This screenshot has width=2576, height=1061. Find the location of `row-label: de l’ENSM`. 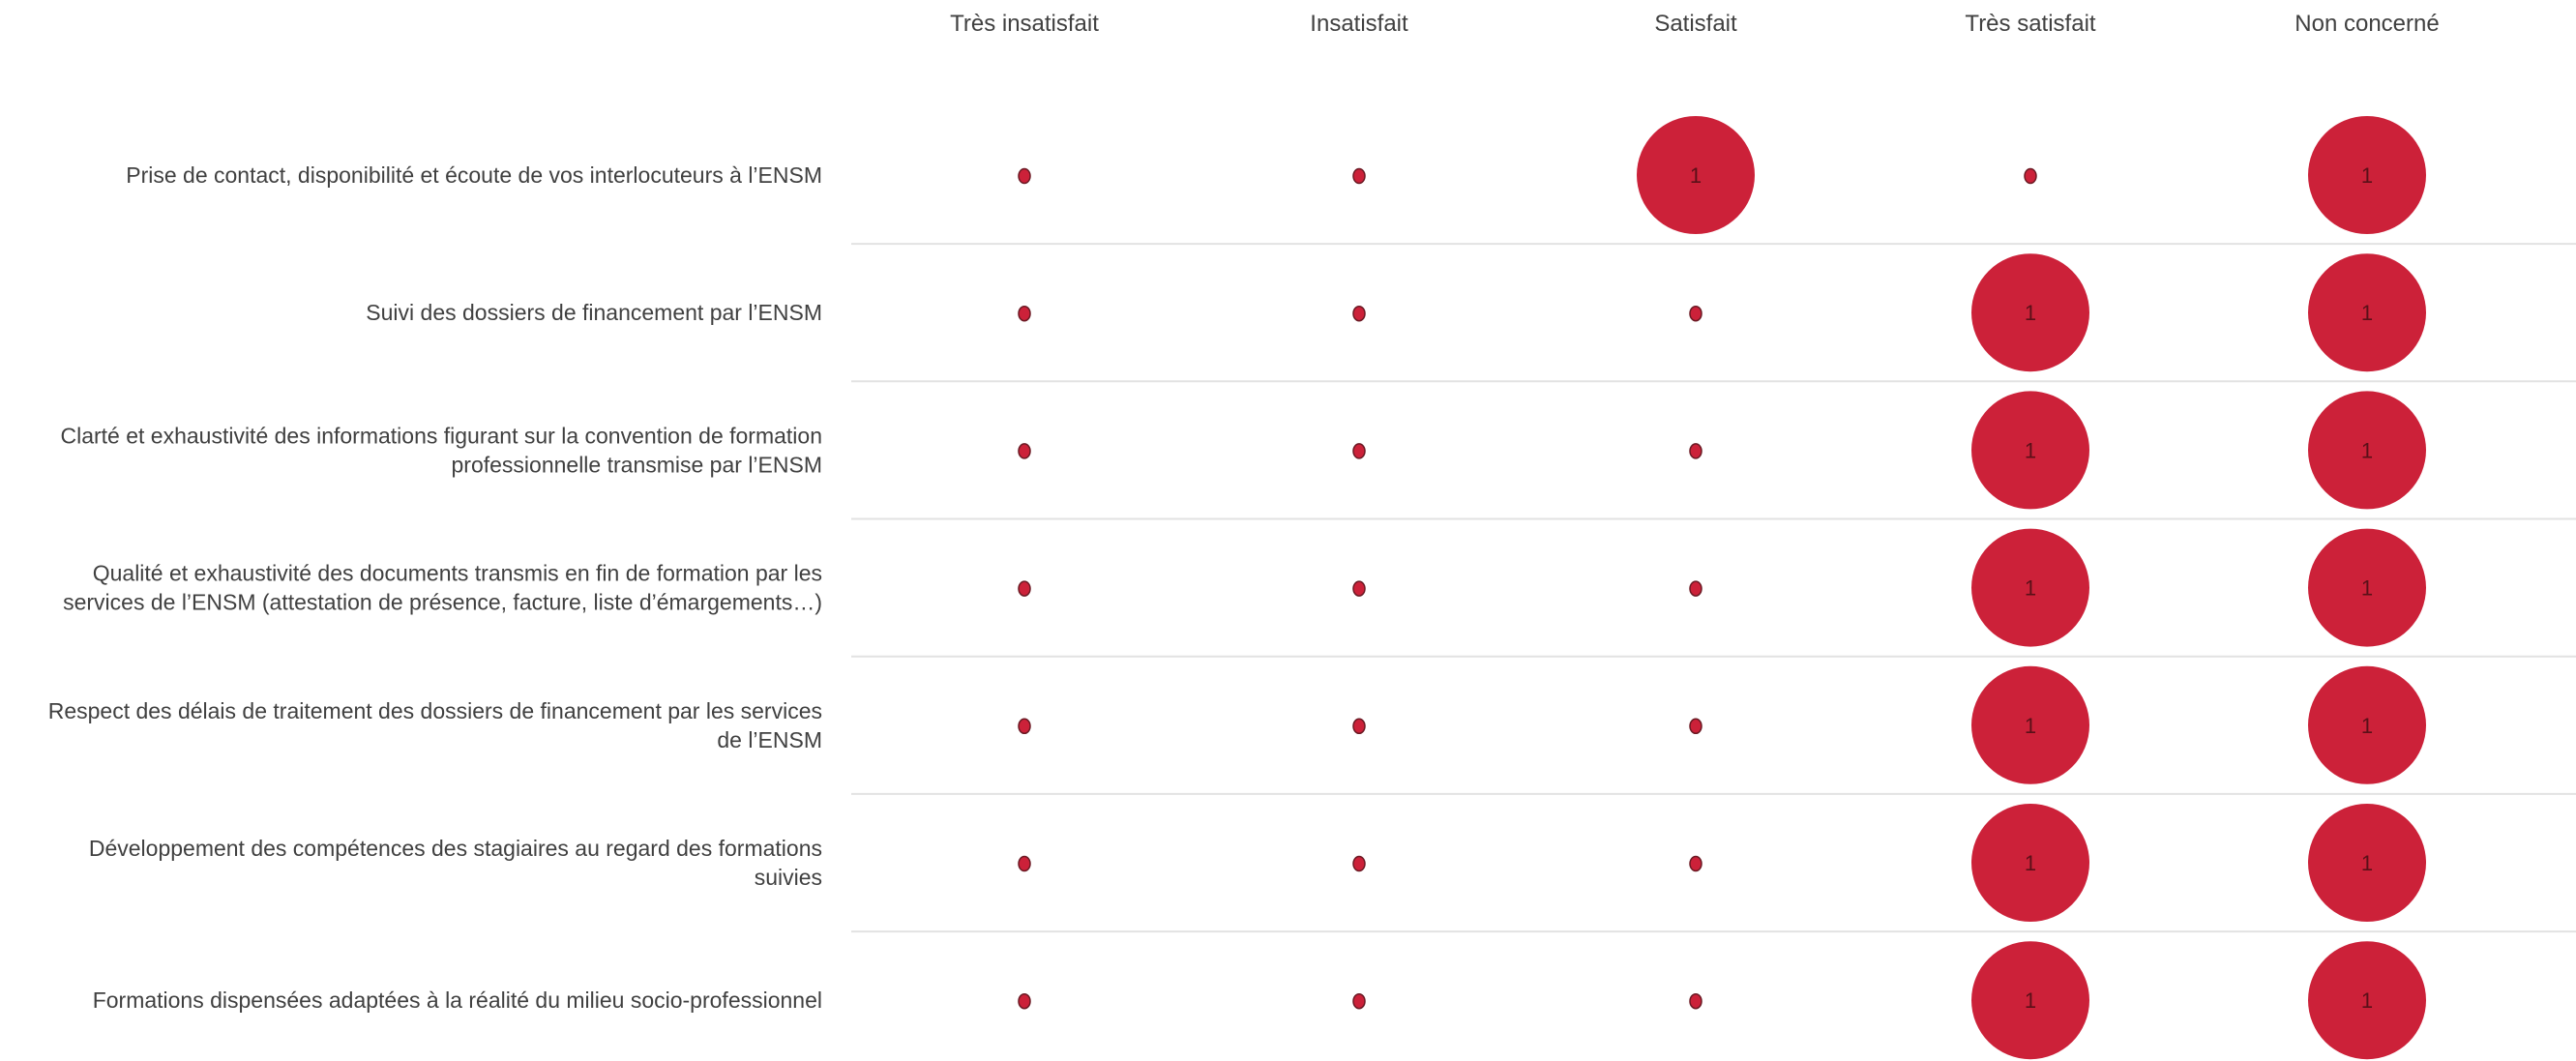

row-label: de l’ENSM is located at coordinates (769, 740).